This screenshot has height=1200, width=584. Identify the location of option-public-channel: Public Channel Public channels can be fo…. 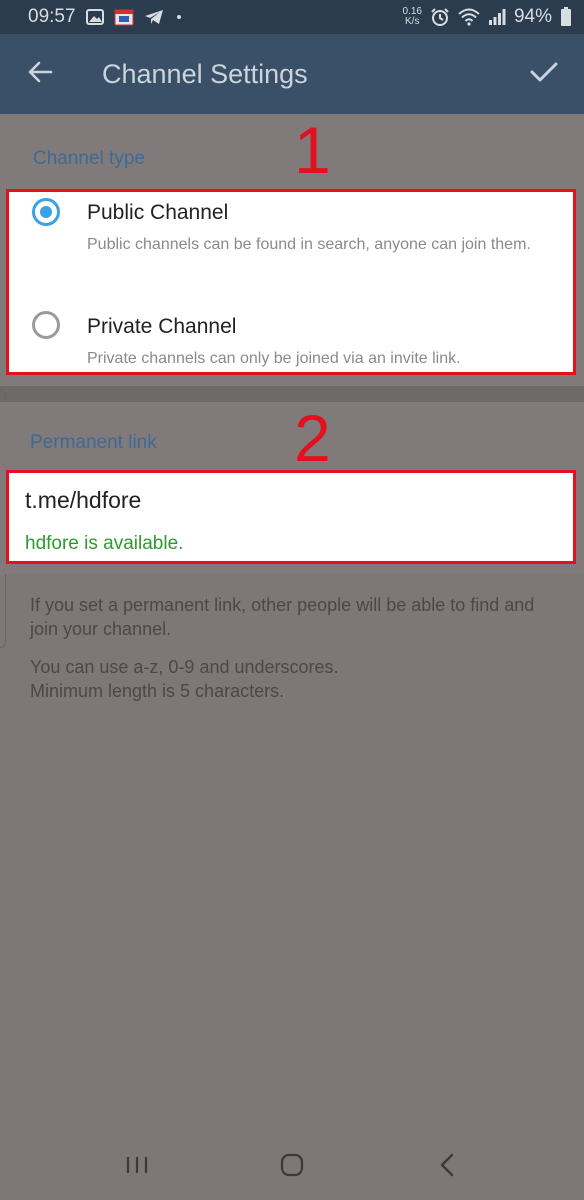
(291, 242).